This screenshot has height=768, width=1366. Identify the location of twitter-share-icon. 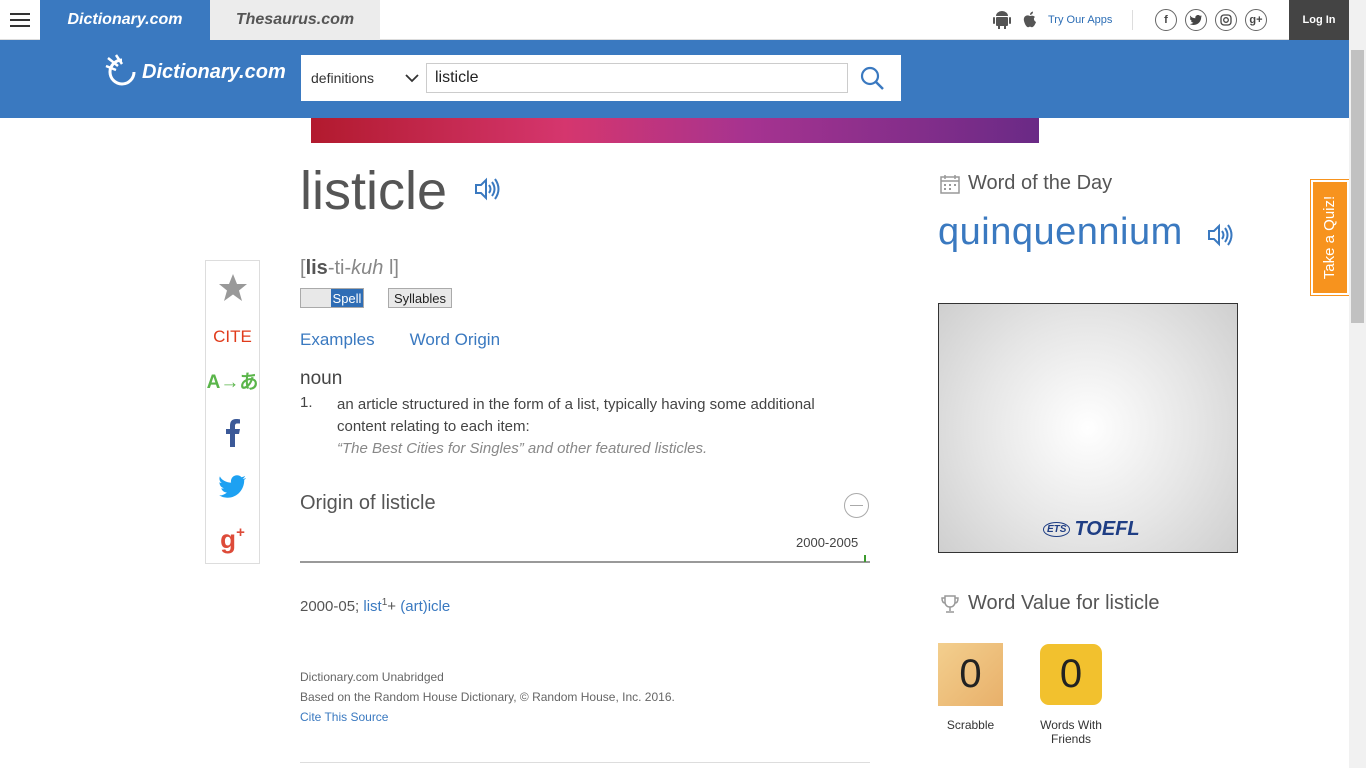
(232, 486).